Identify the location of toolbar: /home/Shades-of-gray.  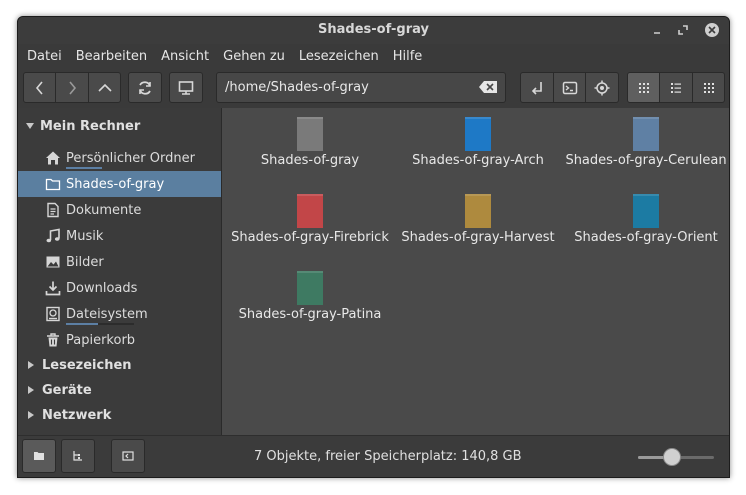
(373, 88).